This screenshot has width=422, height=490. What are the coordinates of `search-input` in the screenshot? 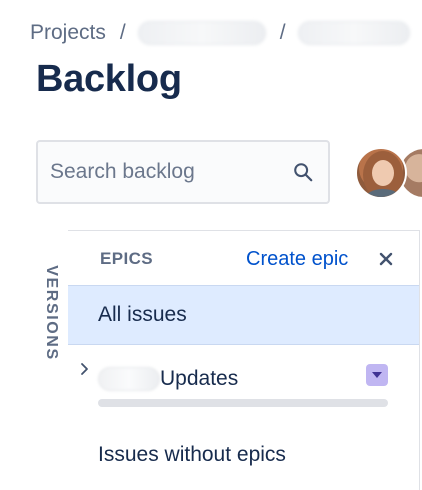 It's located at (170, 172).